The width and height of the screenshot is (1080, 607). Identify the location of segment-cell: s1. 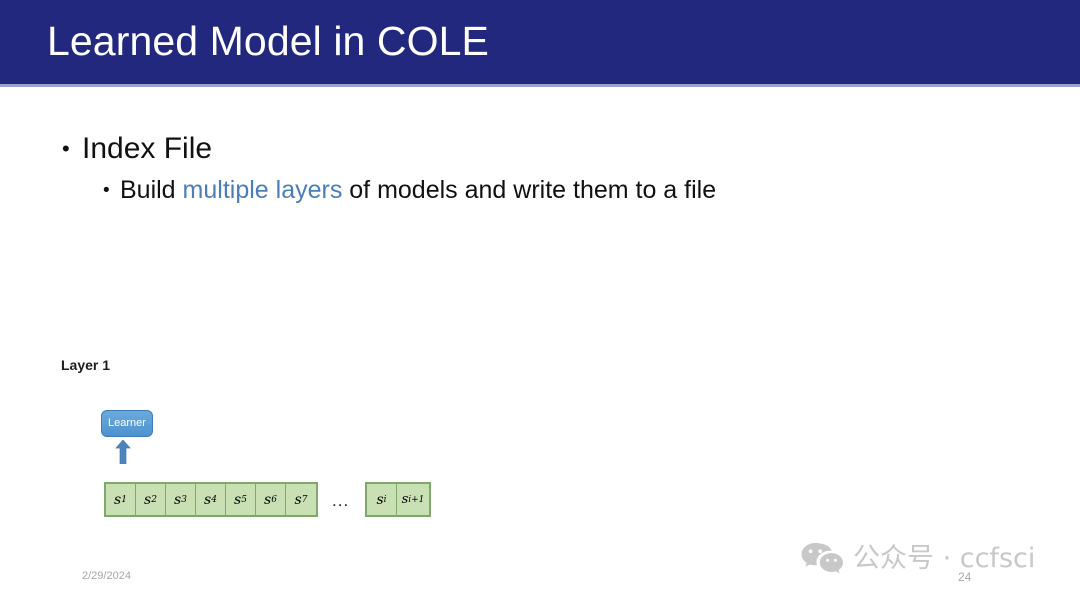
(121, 499).